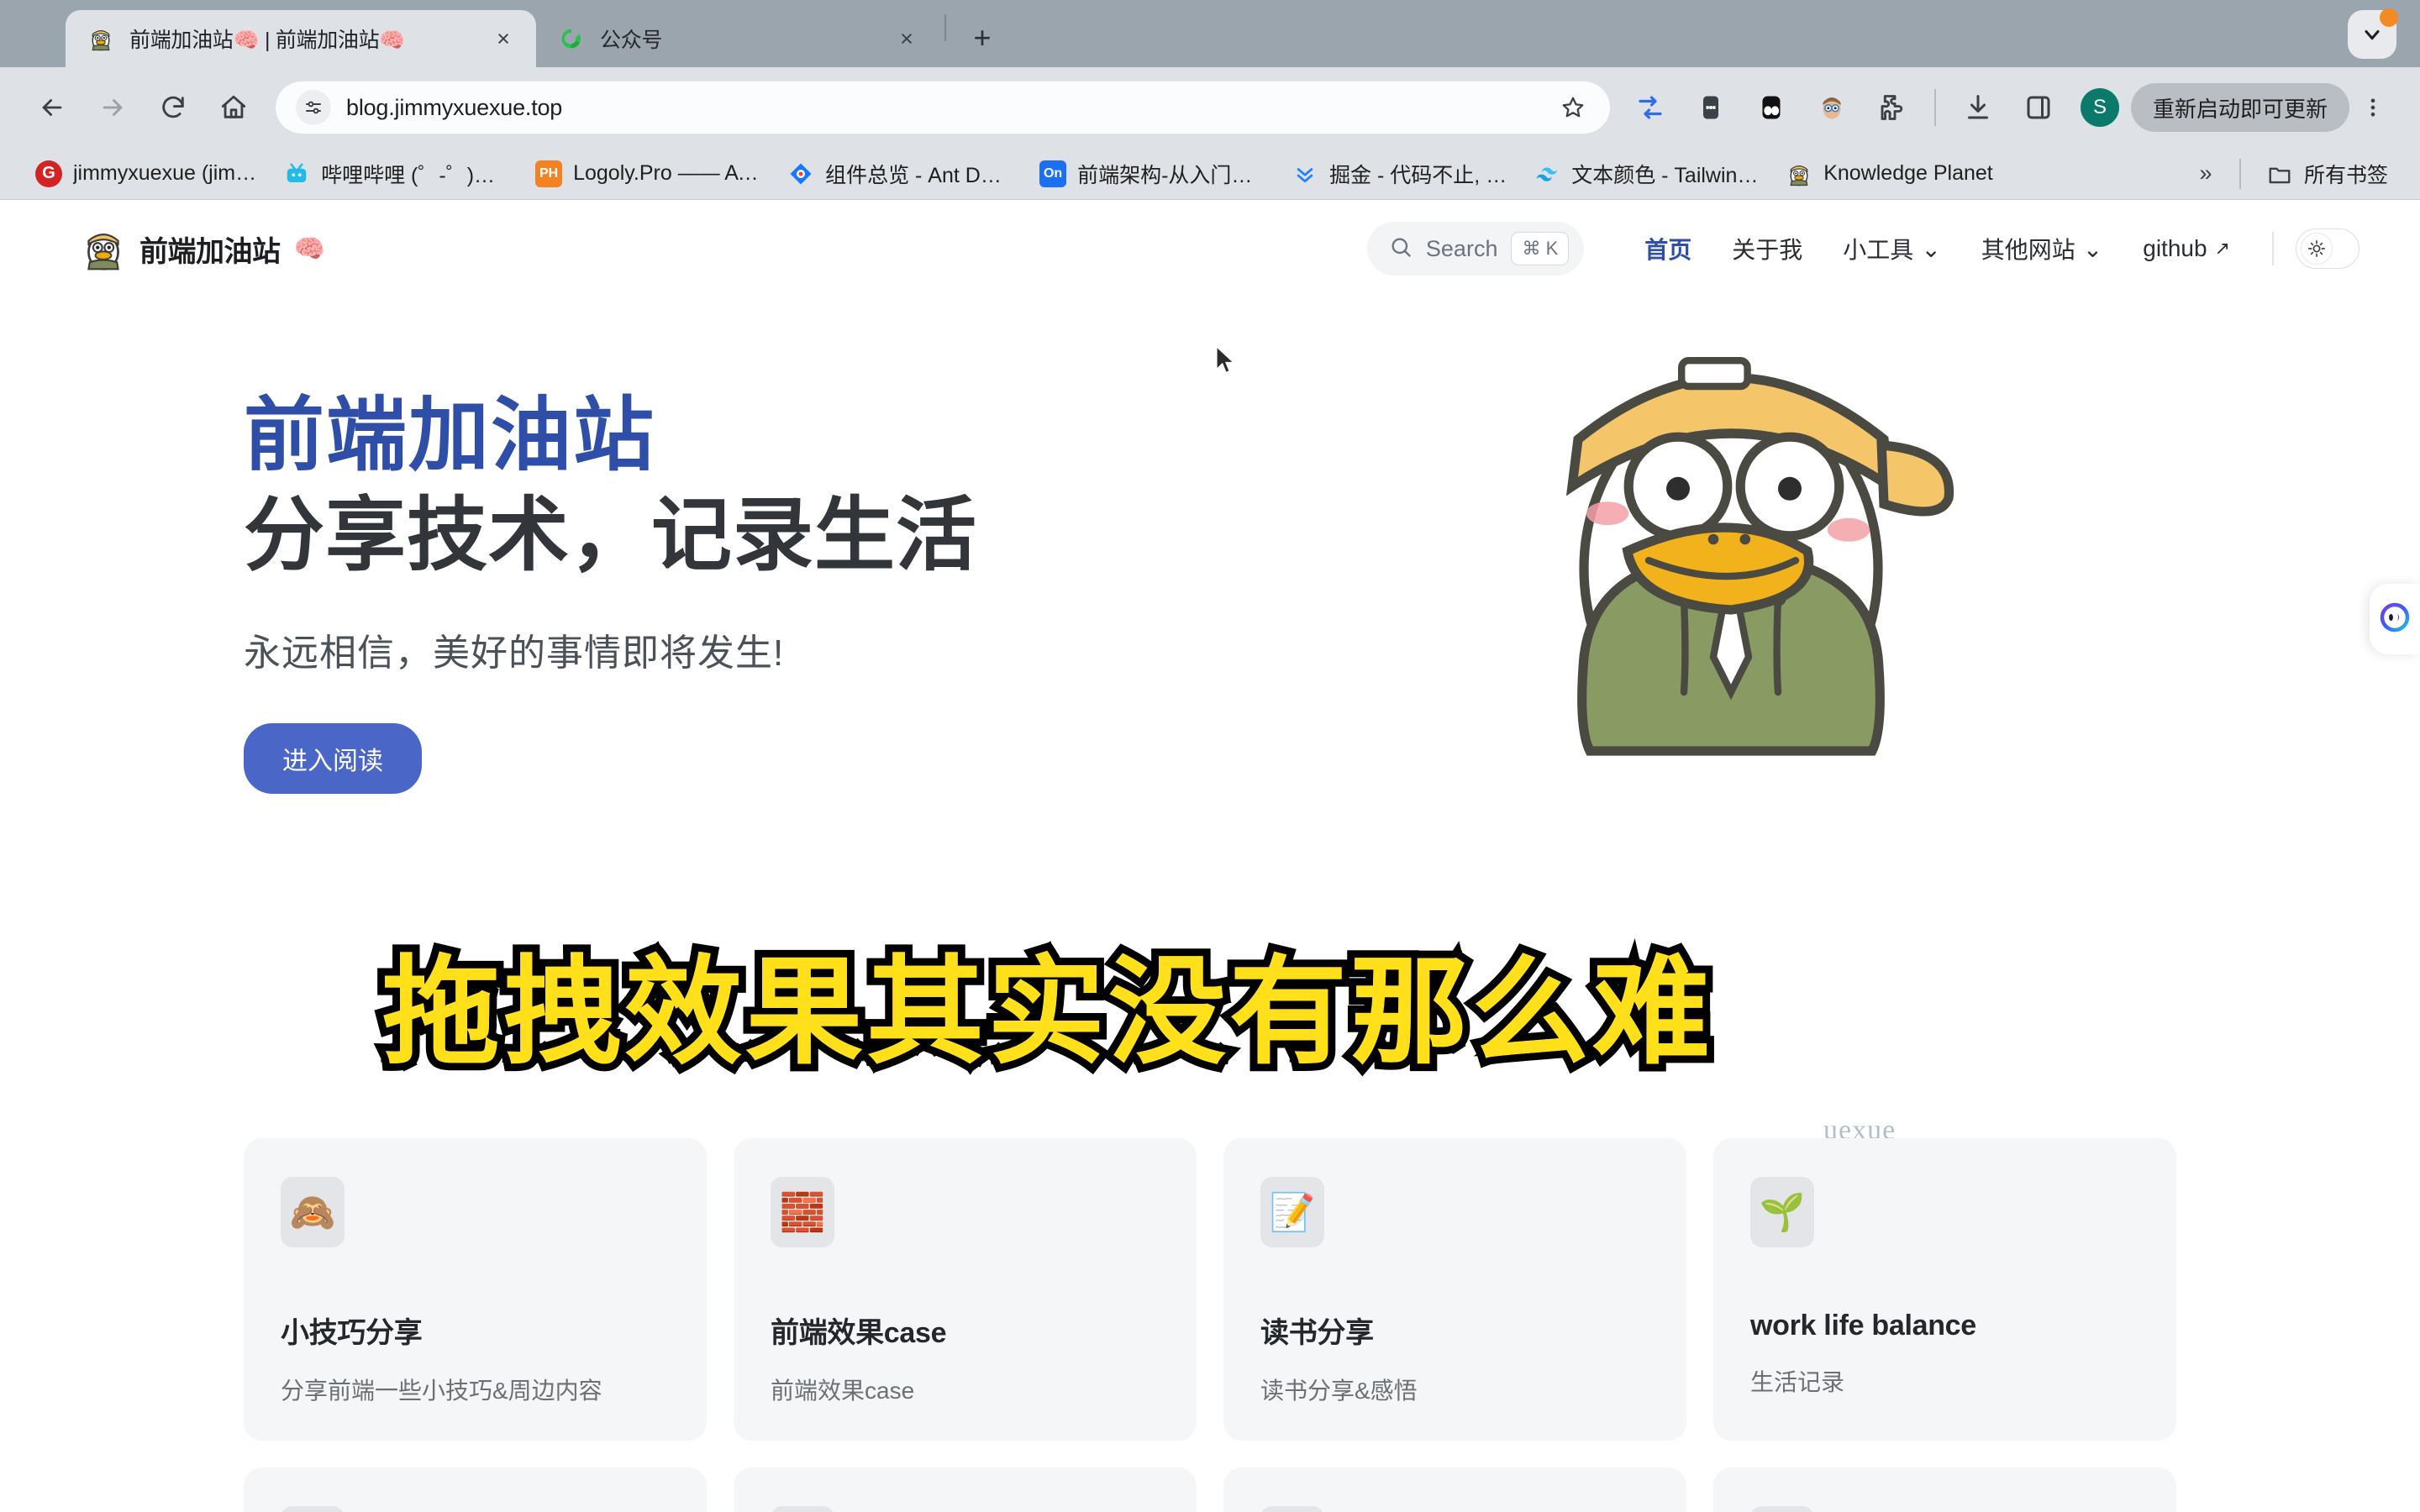  I want to click on card-emoji-icon: 🙈, so click(313, 1212).